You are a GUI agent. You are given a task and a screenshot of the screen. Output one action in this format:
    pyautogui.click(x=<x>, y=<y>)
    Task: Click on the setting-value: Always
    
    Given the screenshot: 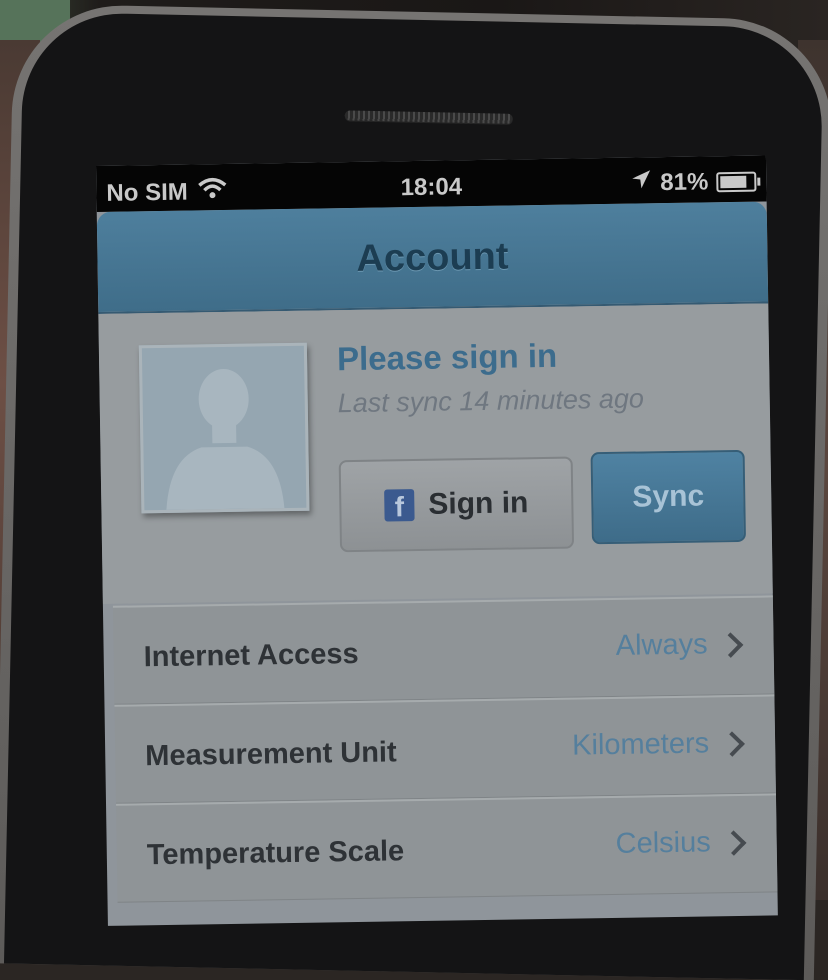 What is the action you would take?
    pyautogui.click(x=661, y=645)
    